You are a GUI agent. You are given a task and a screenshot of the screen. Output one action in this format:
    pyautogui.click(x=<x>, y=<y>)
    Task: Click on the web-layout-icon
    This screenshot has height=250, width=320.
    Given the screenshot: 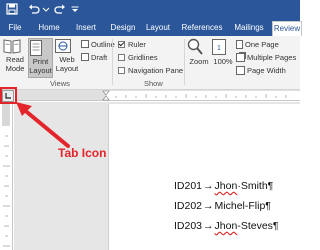 What is the action you would take?
    pyautogui.click(x=67, y=46)
    